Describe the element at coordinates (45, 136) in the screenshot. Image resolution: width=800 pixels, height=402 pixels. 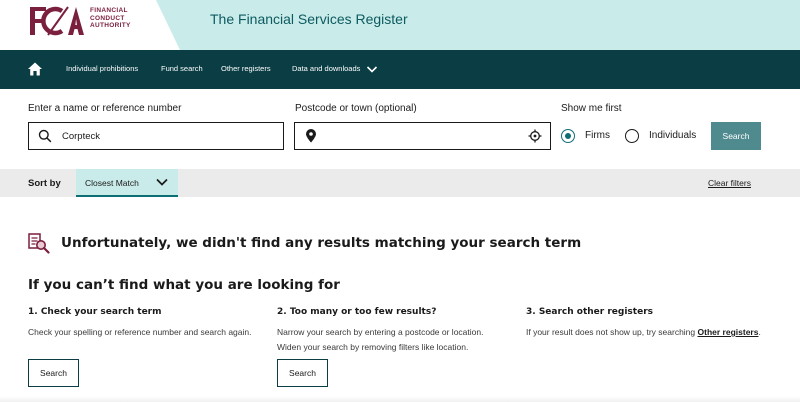
I see `search-icon` at that location.